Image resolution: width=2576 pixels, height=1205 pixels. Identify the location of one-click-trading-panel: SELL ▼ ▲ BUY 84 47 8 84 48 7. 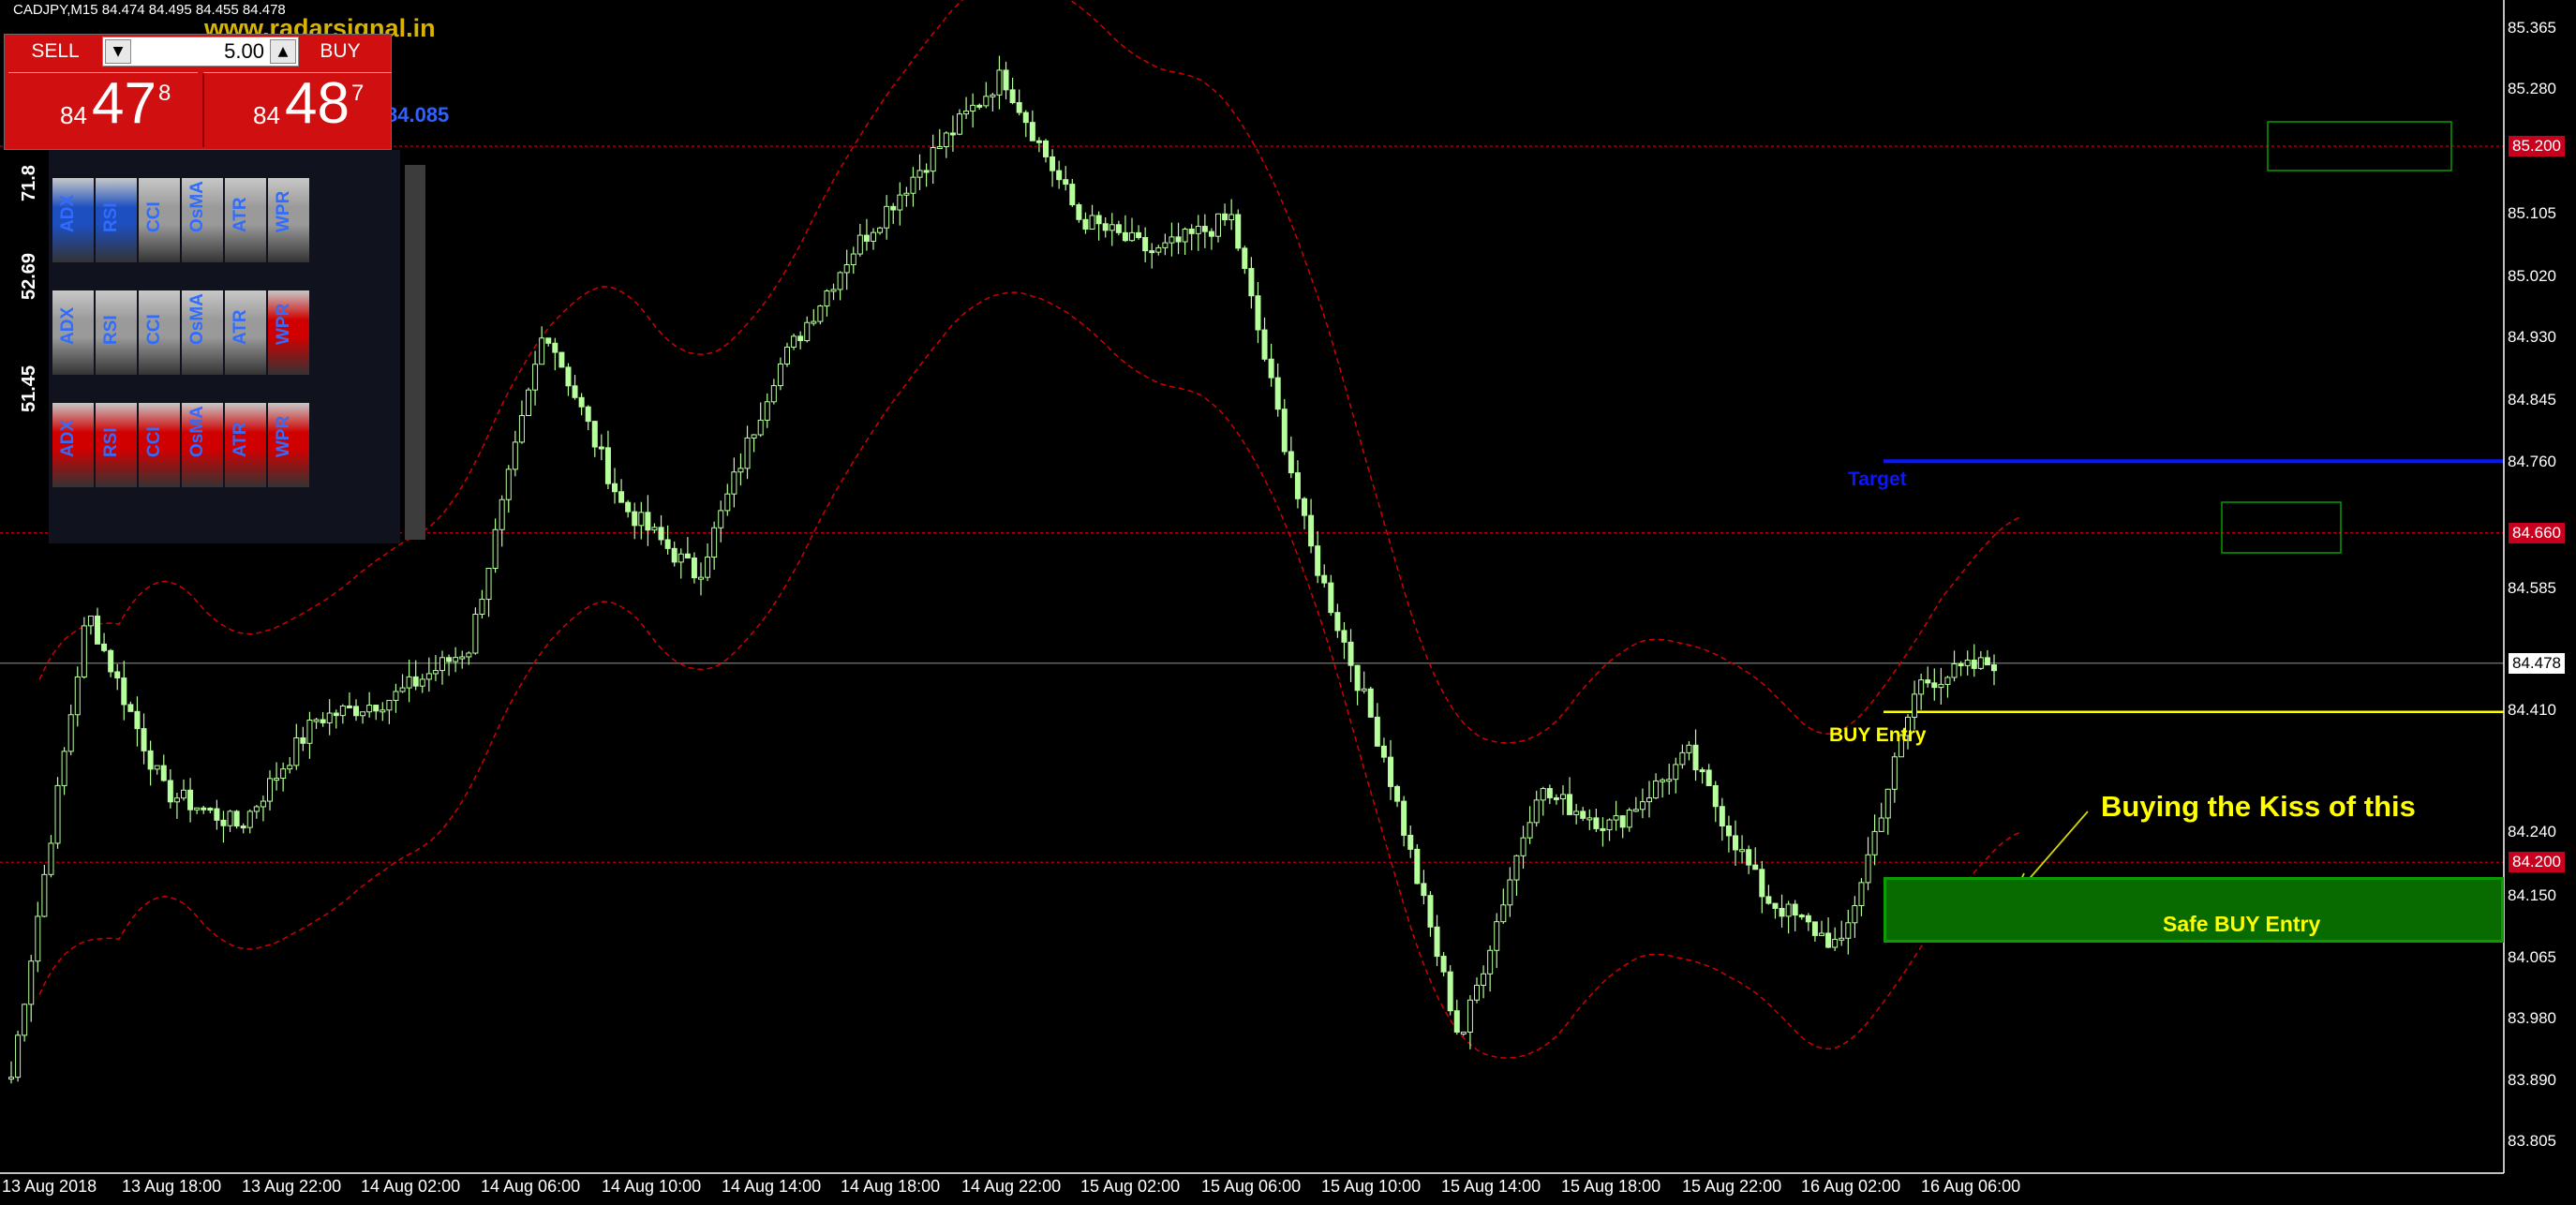
(198, 92).